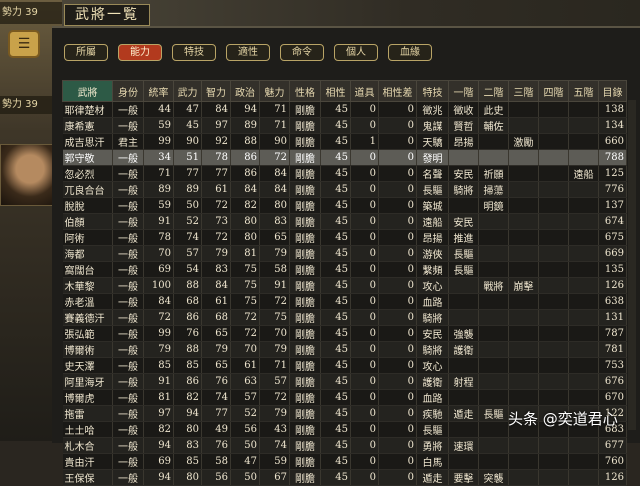  Describe the element at coordinates (397, 91) in the screenshot. I see `column-header: 相性差` at that location.